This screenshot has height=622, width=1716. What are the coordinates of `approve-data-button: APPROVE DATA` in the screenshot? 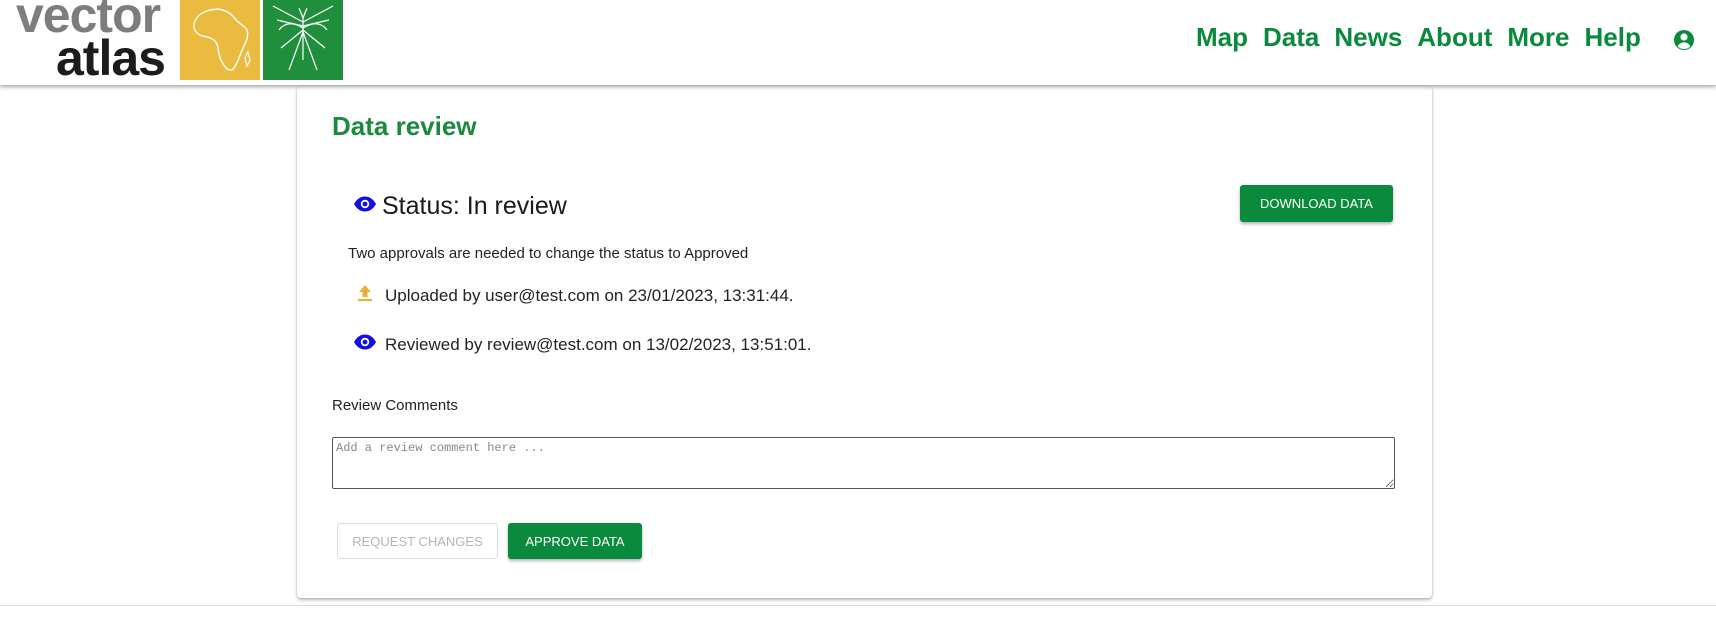 It's located at (575, 541).